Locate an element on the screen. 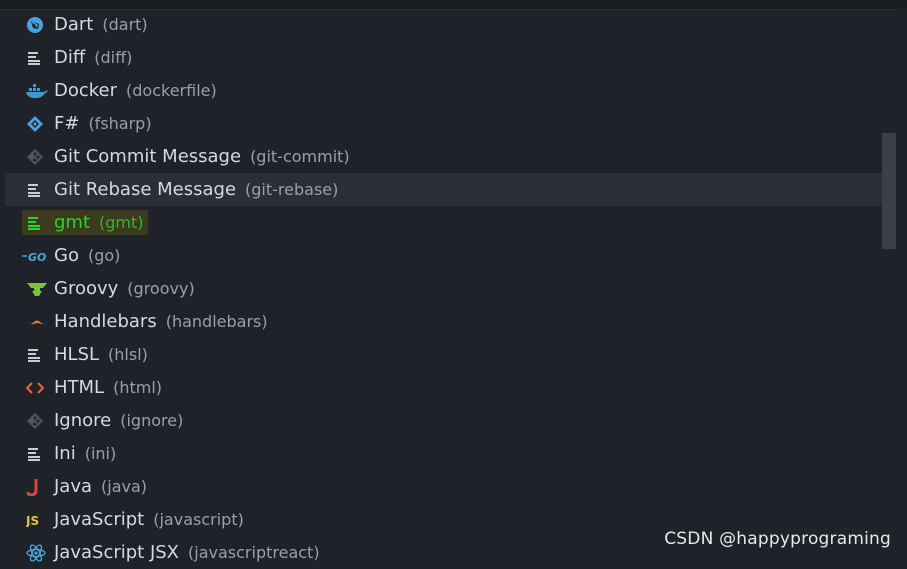 The height and width of the screenshot is (569, 907). language-name: gmt is located at coordinates (72, 222).